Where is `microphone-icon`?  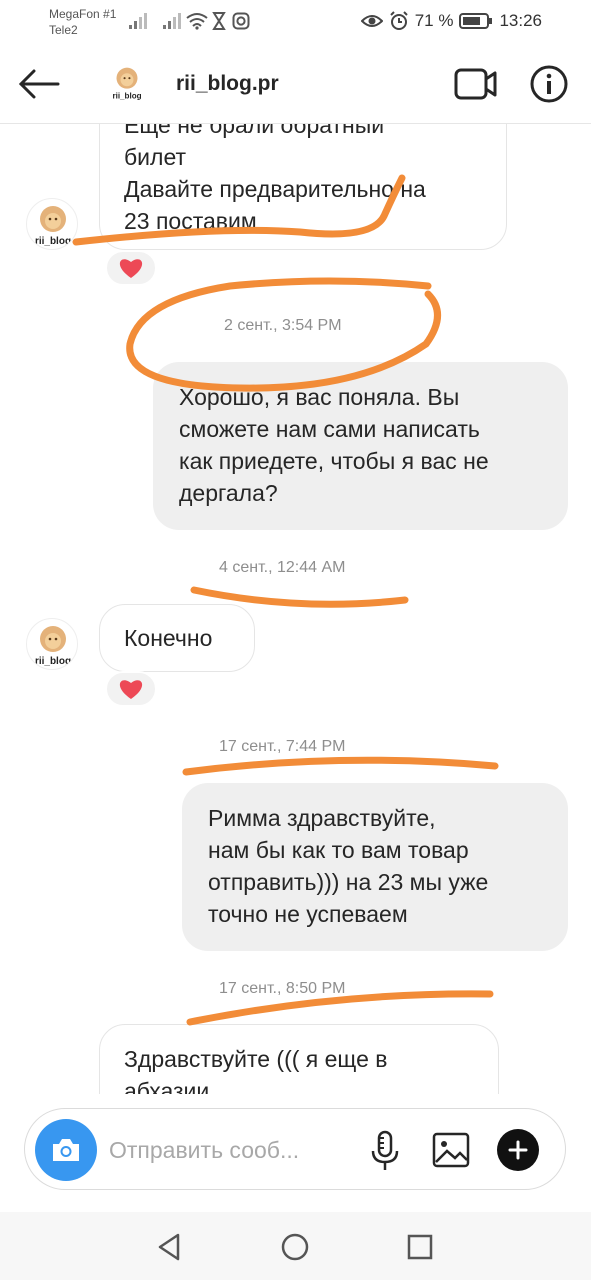 microphone-icon is located at coordinates (385, 1150).